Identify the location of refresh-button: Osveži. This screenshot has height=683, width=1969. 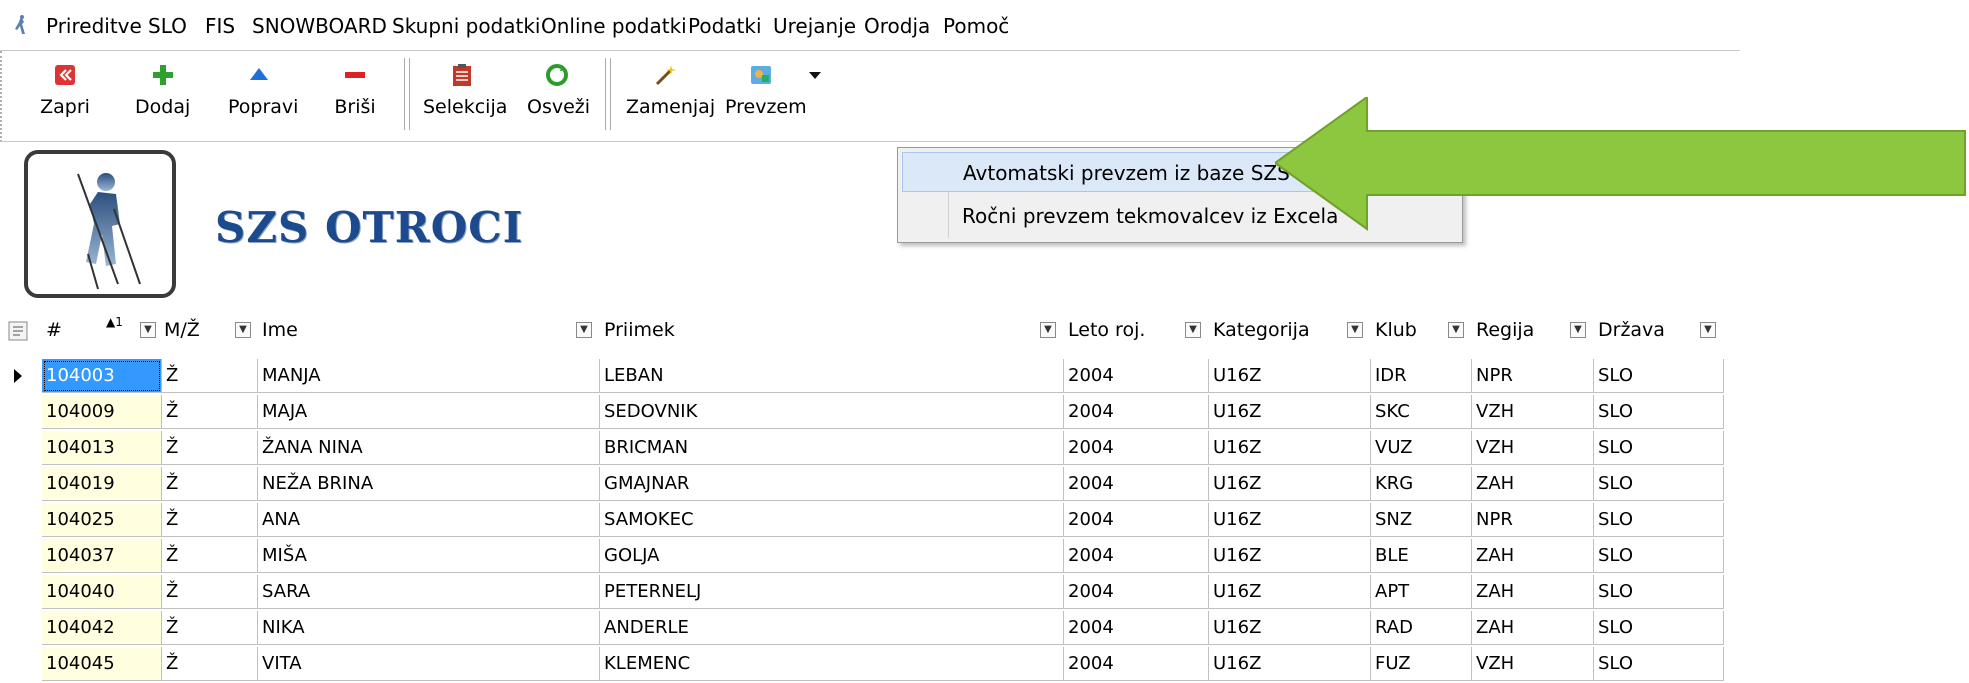
(558, 97).